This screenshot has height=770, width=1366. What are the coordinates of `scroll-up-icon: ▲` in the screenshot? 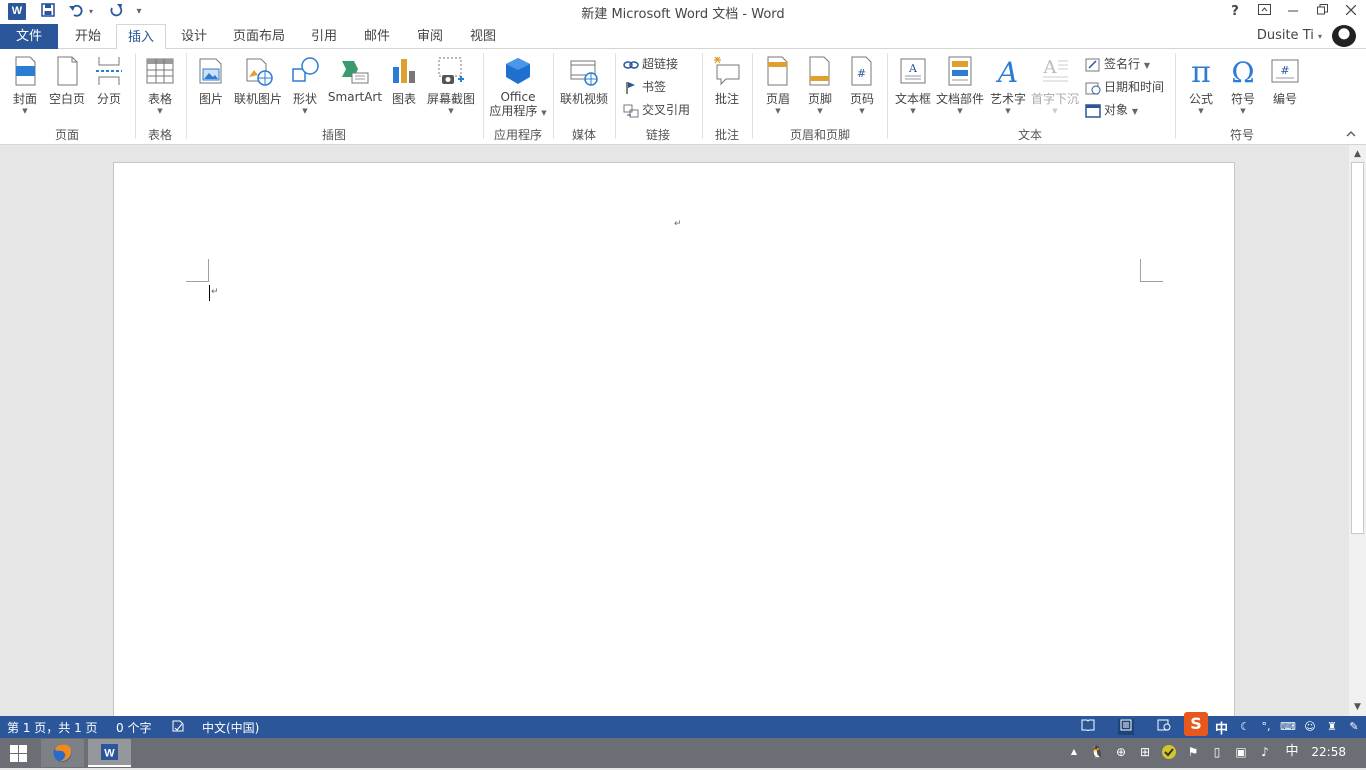 It's located at (1357, 154).